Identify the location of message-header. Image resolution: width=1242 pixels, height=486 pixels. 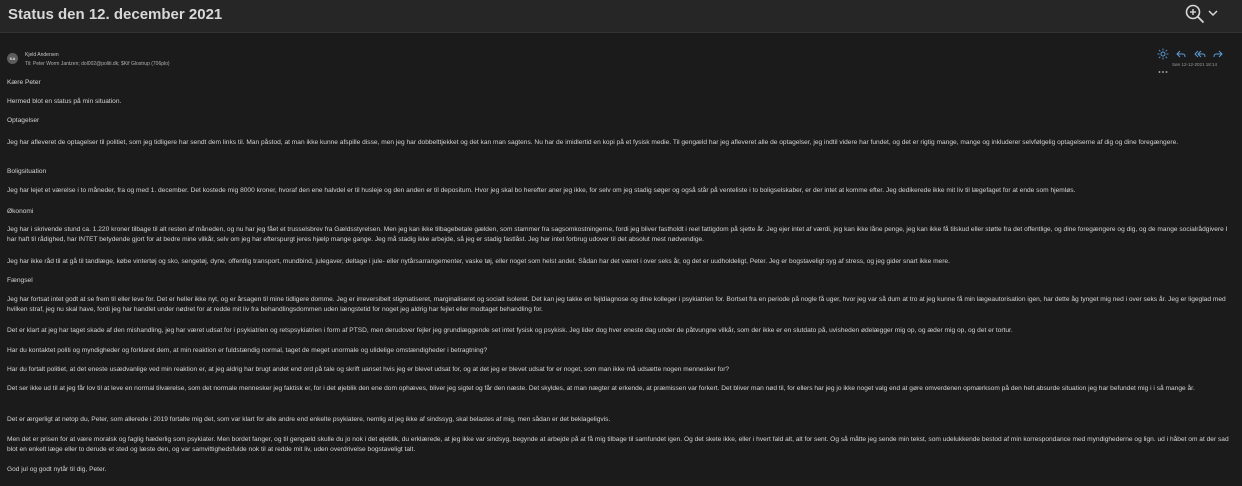
(621, 61).